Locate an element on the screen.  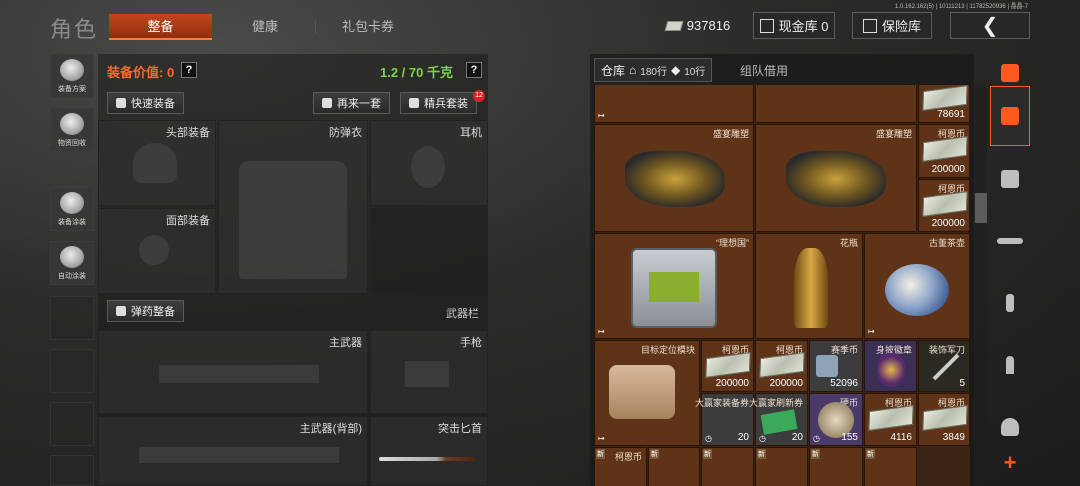
category-ammo is located at coordinates (1010, 365).